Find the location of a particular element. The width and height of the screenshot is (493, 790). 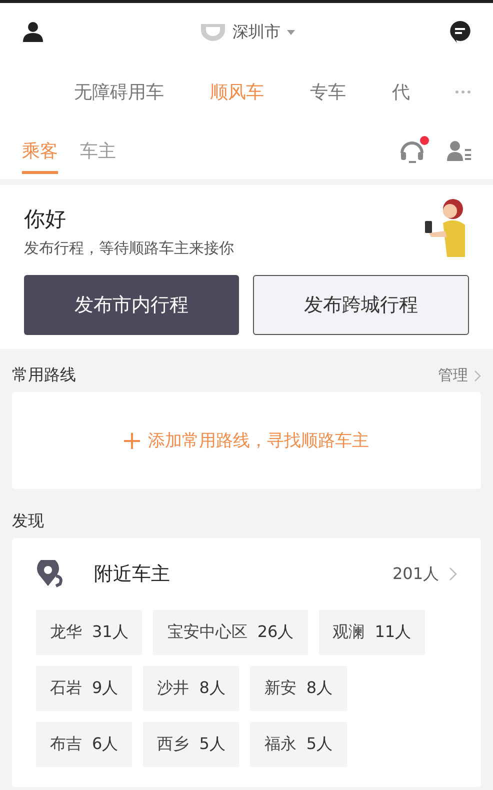

section-title: 发现 is located at coordinates (28, 521).